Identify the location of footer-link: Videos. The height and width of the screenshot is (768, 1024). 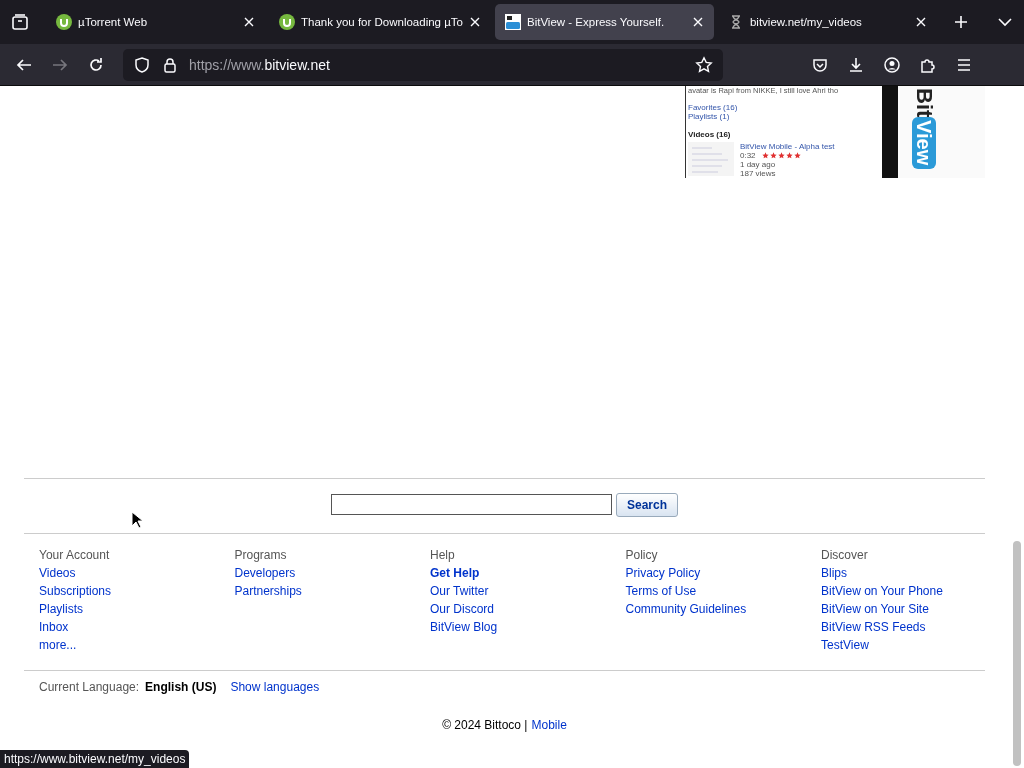
(57, 573).